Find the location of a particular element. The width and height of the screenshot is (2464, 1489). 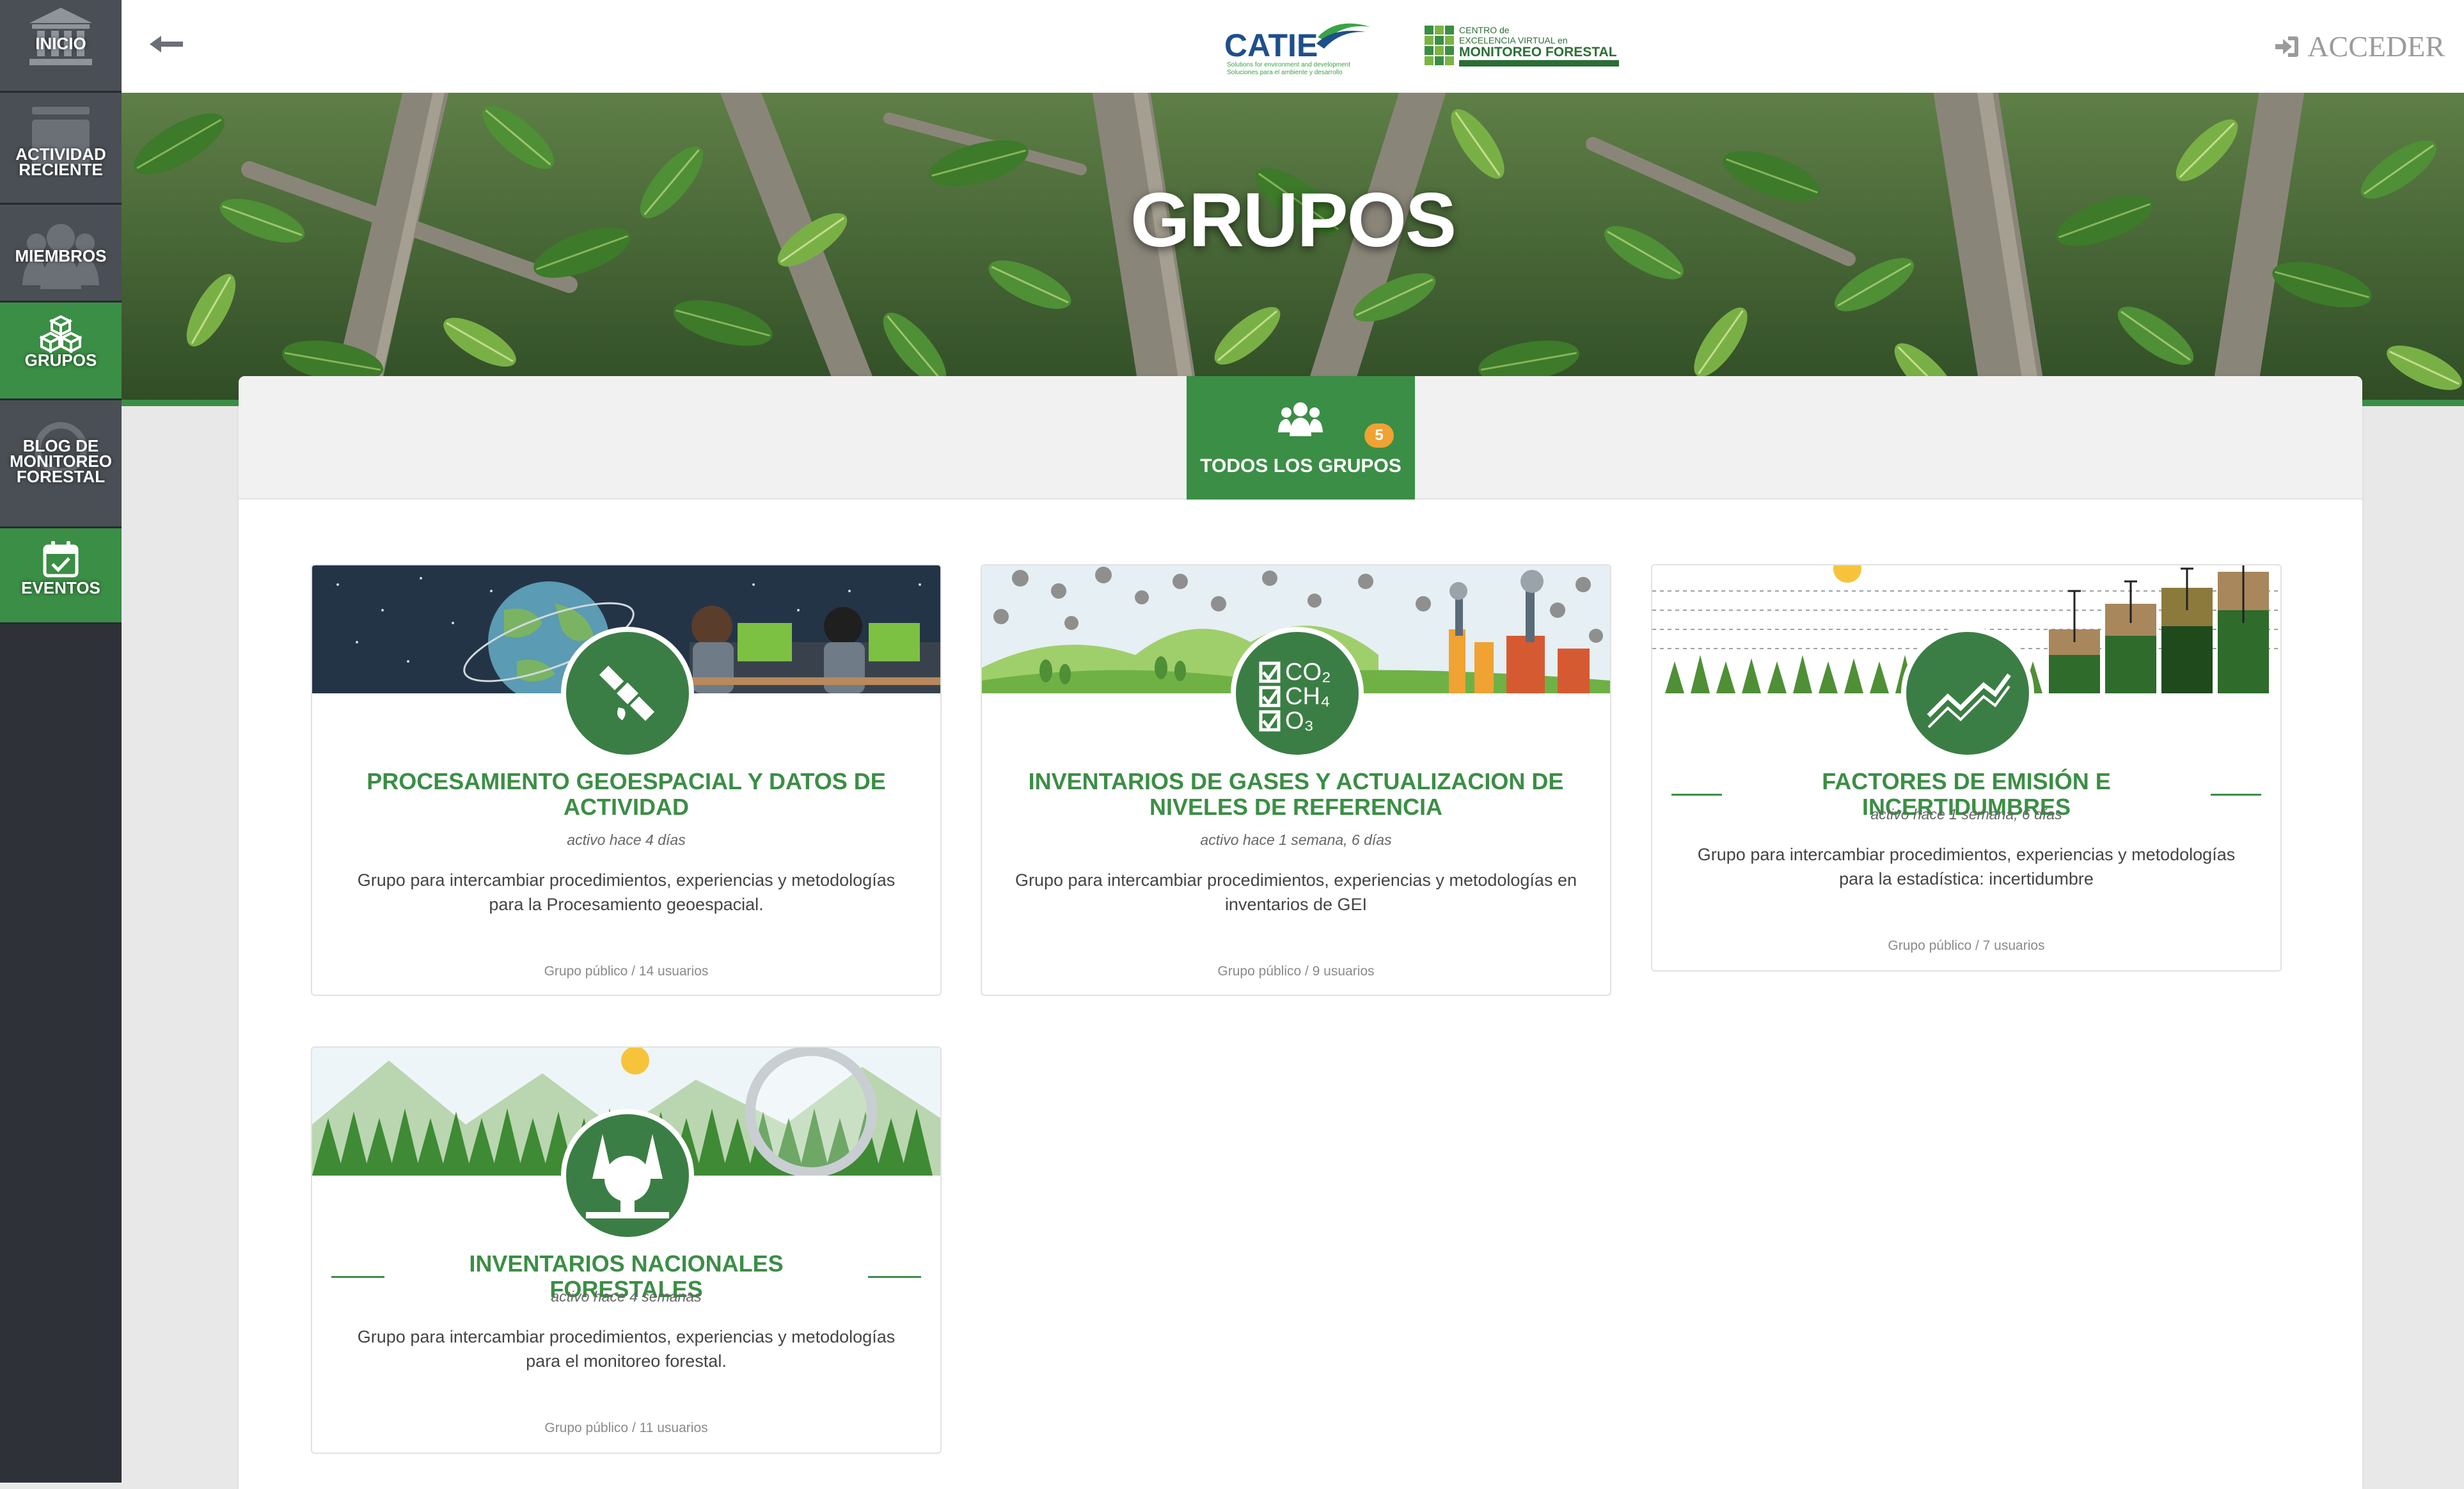

catie-tagline-2: Soluciones para el ambiente y desarrollo is located at coordinates (1285, 72).